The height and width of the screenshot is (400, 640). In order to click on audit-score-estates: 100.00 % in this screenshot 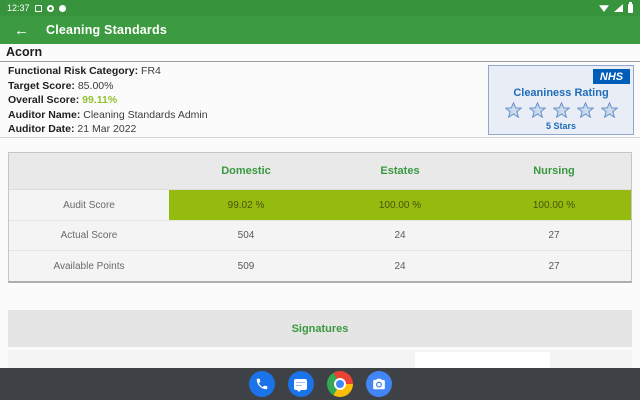, I will do `click(400, 205)`.